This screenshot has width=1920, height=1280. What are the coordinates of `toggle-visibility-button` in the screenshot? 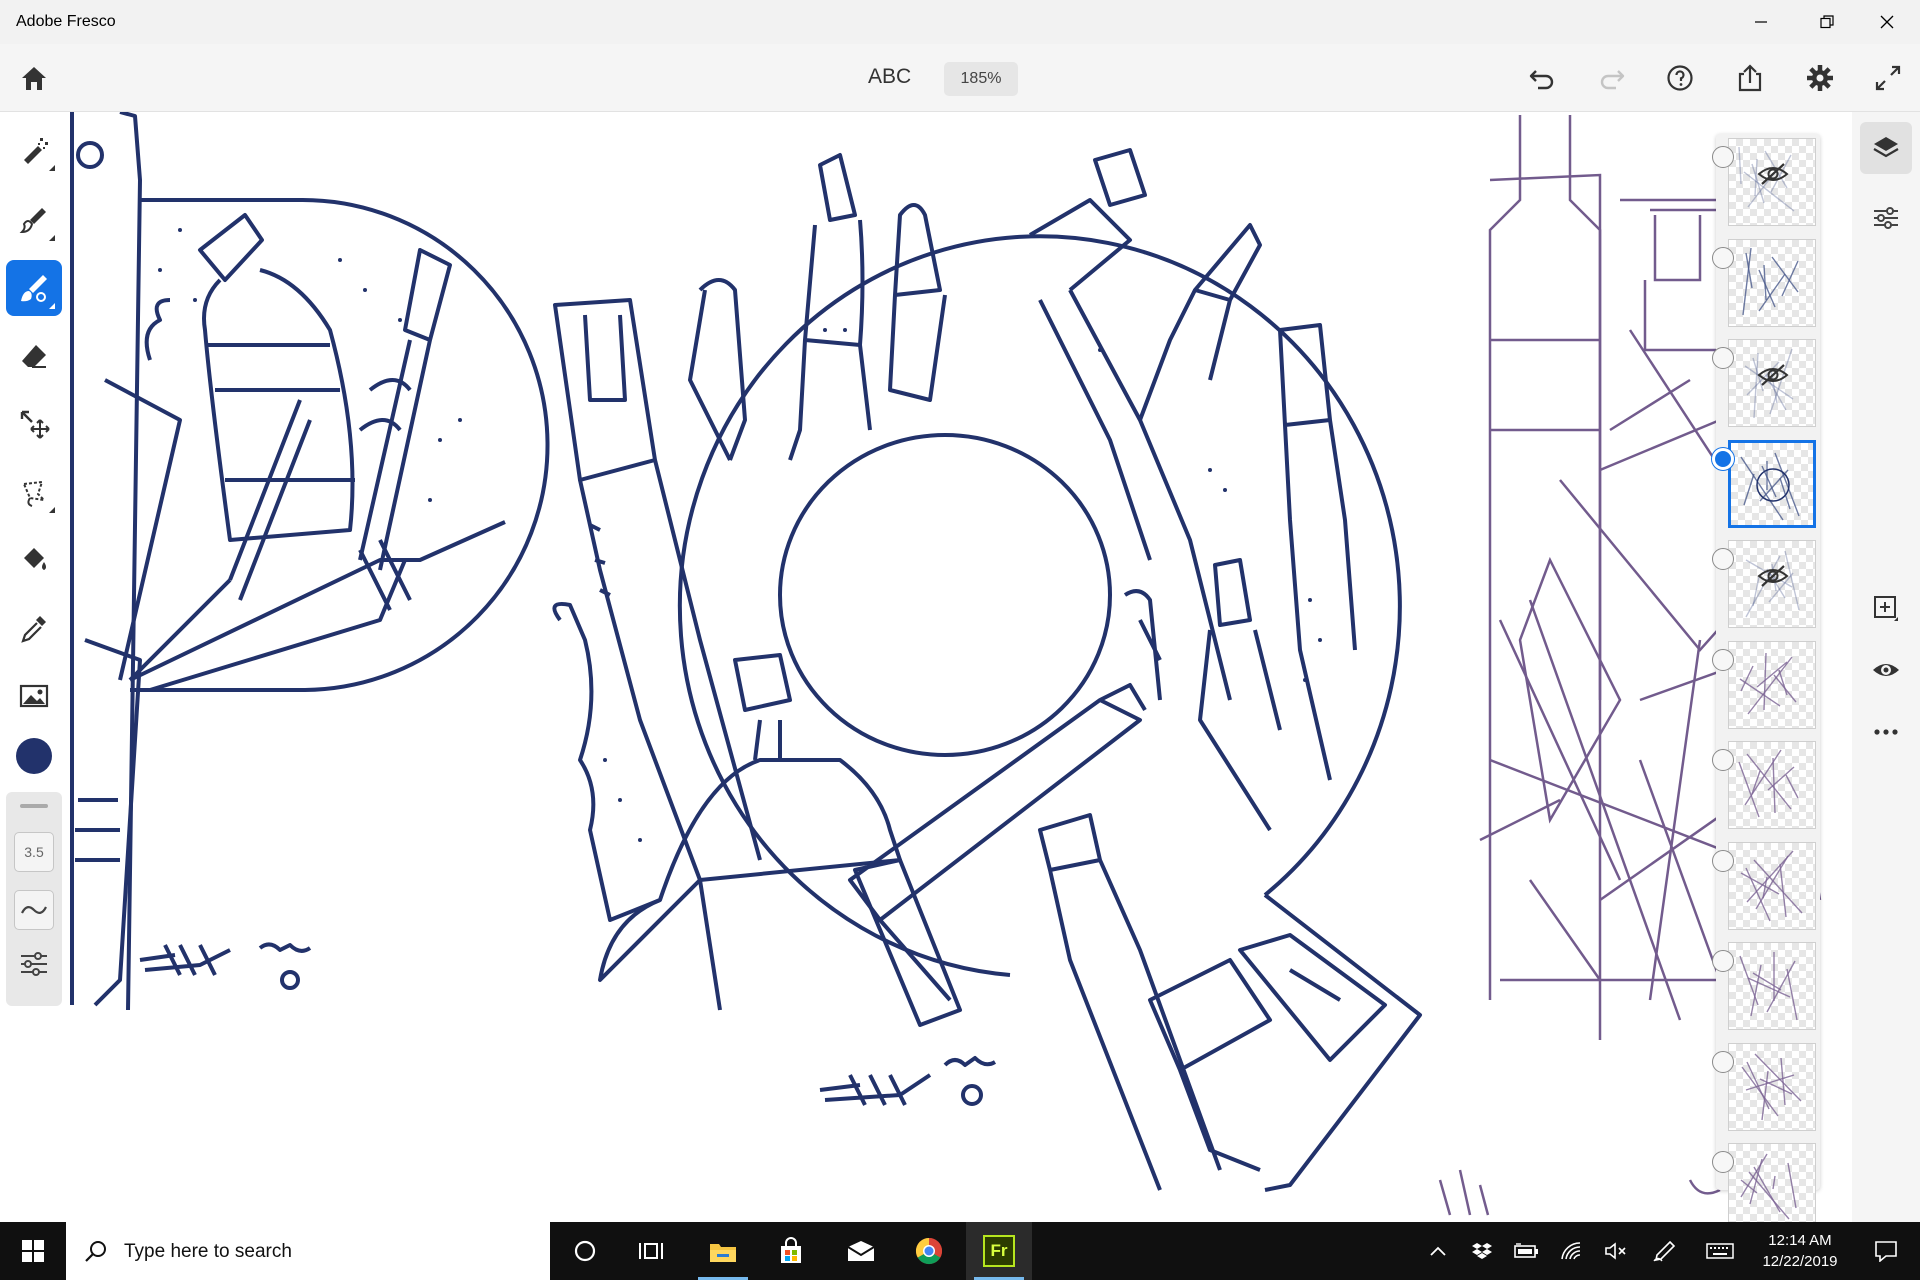 It's located at (1886, 670).